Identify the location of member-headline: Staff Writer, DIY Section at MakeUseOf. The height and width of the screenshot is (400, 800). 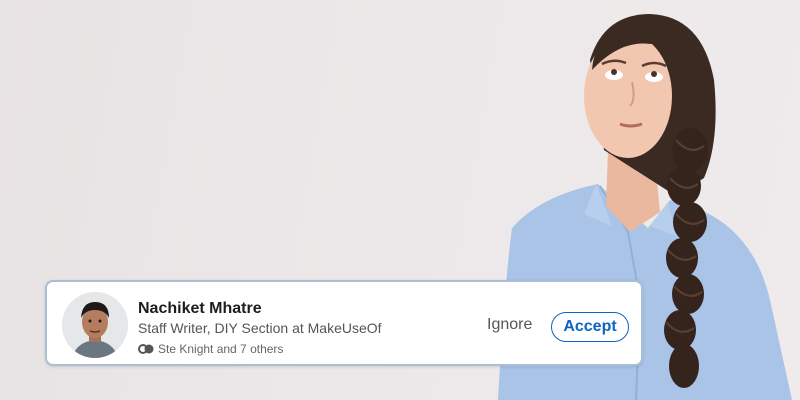
(260, 328).